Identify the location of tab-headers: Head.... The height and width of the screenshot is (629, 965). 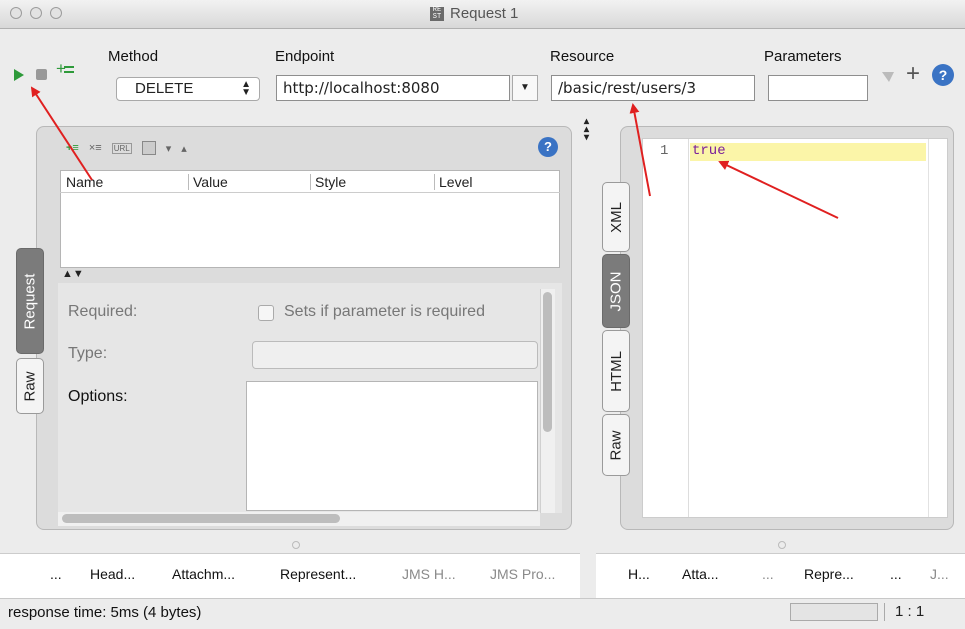
(112, 574).